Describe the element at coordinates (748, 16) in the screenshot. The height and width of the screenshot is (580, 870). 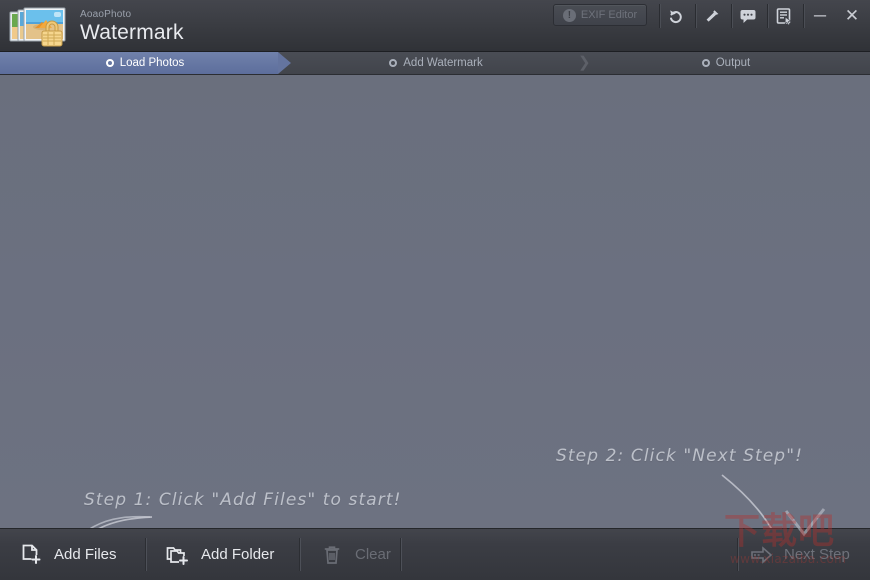
I see `speech-bubble-icon` at that location.